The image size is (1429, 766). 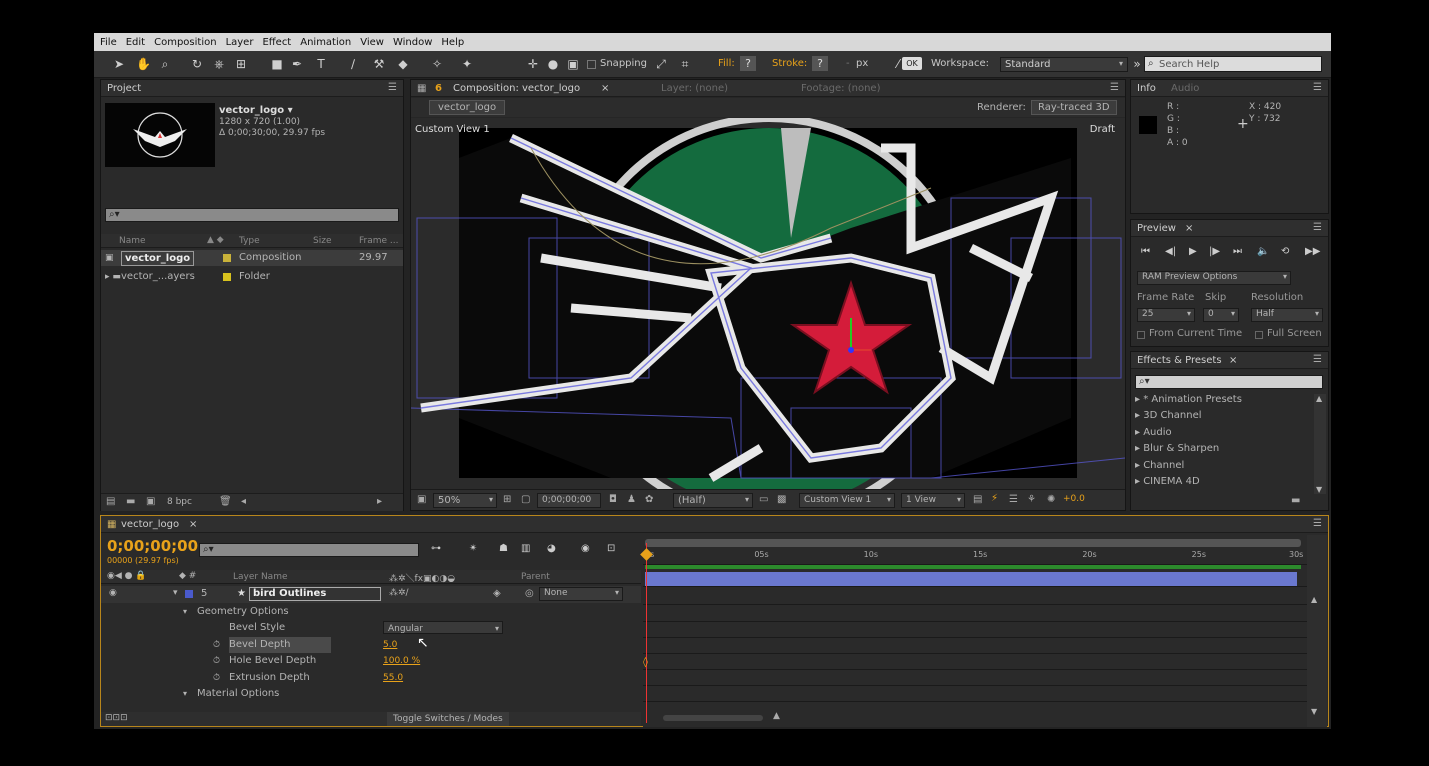 I want to click on parent-select: None ▾, so click(x=581, y=594).